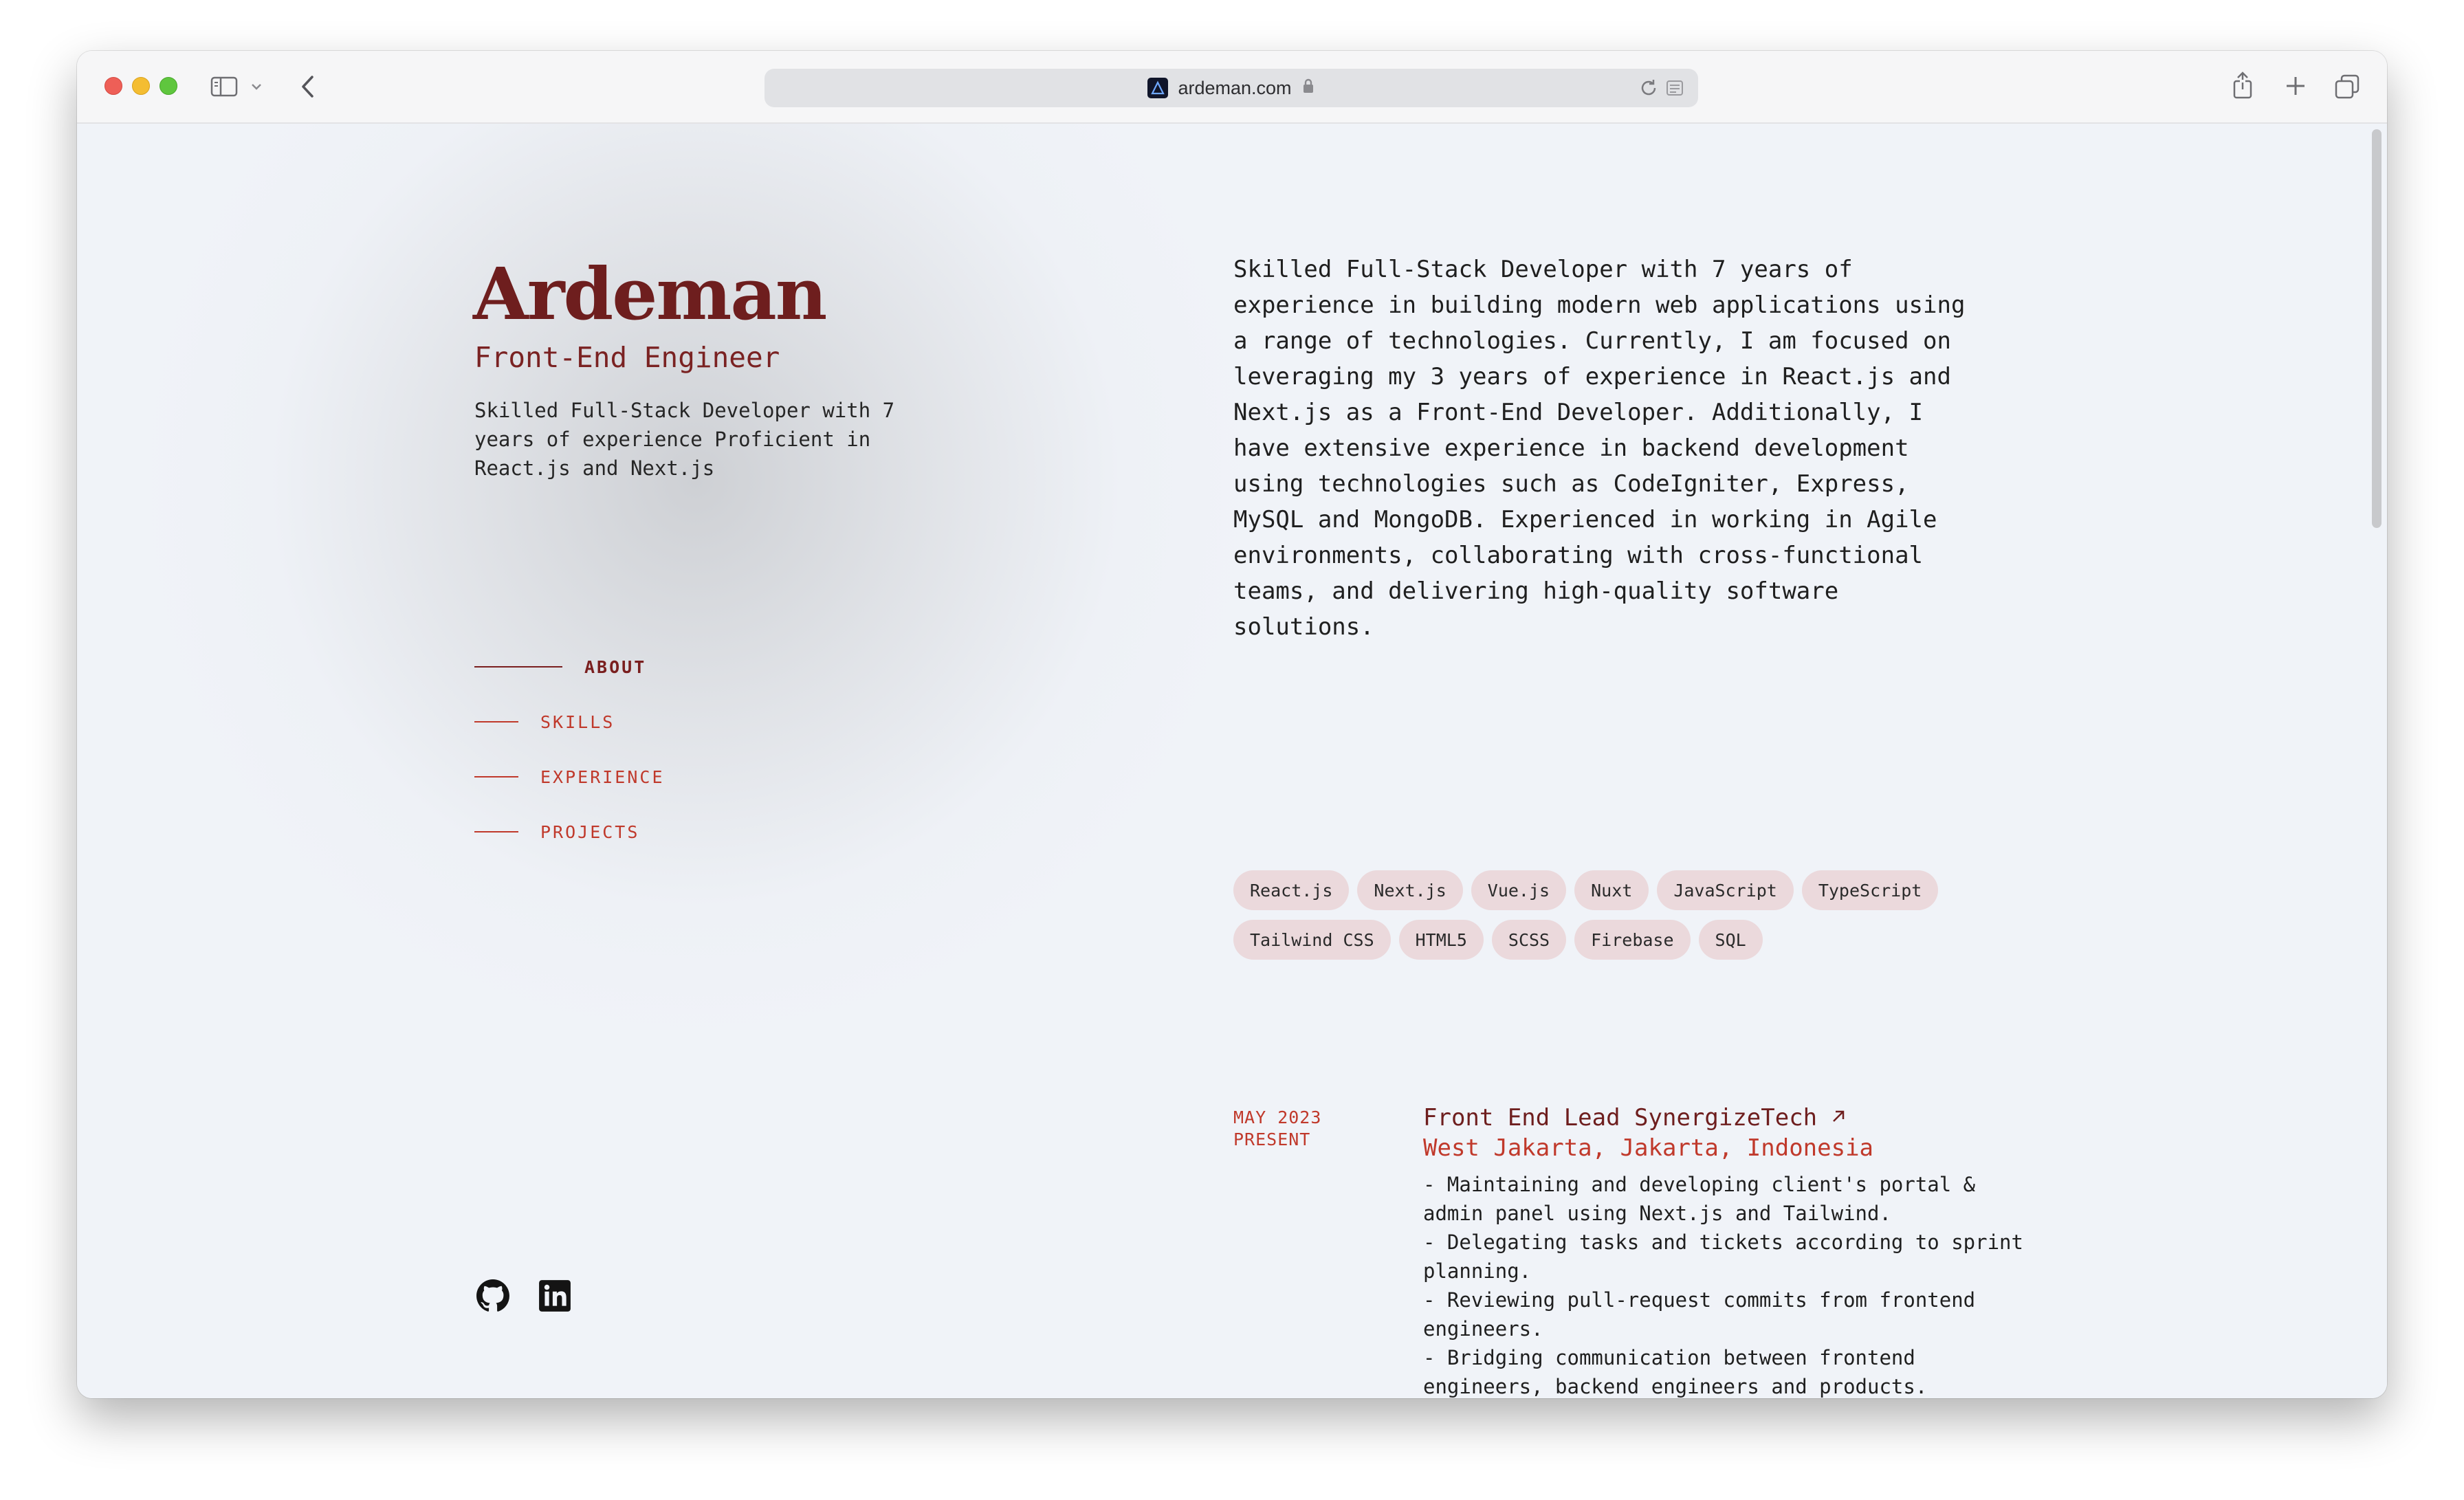 This screenshot has width=2464, height=1500. Describe the element at coordinates (1675, 88) in the screenshot. I see `reader-icon` at that location.